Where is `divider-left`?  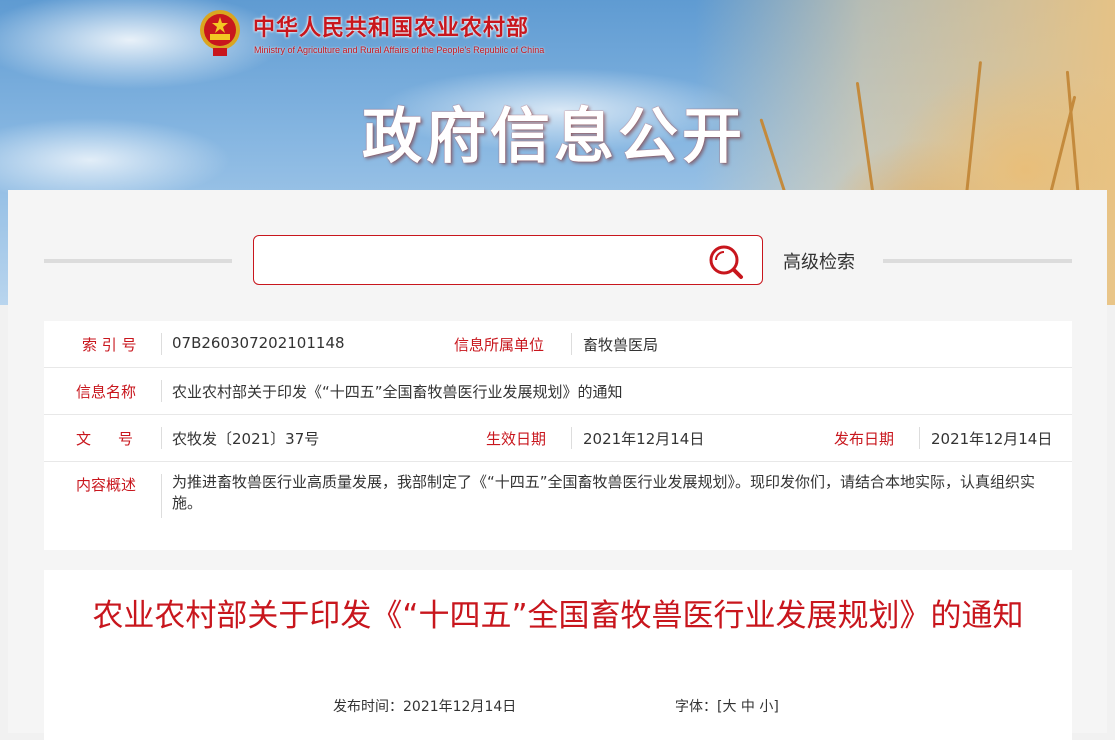
divider-left is located at coordinates (138, 261).